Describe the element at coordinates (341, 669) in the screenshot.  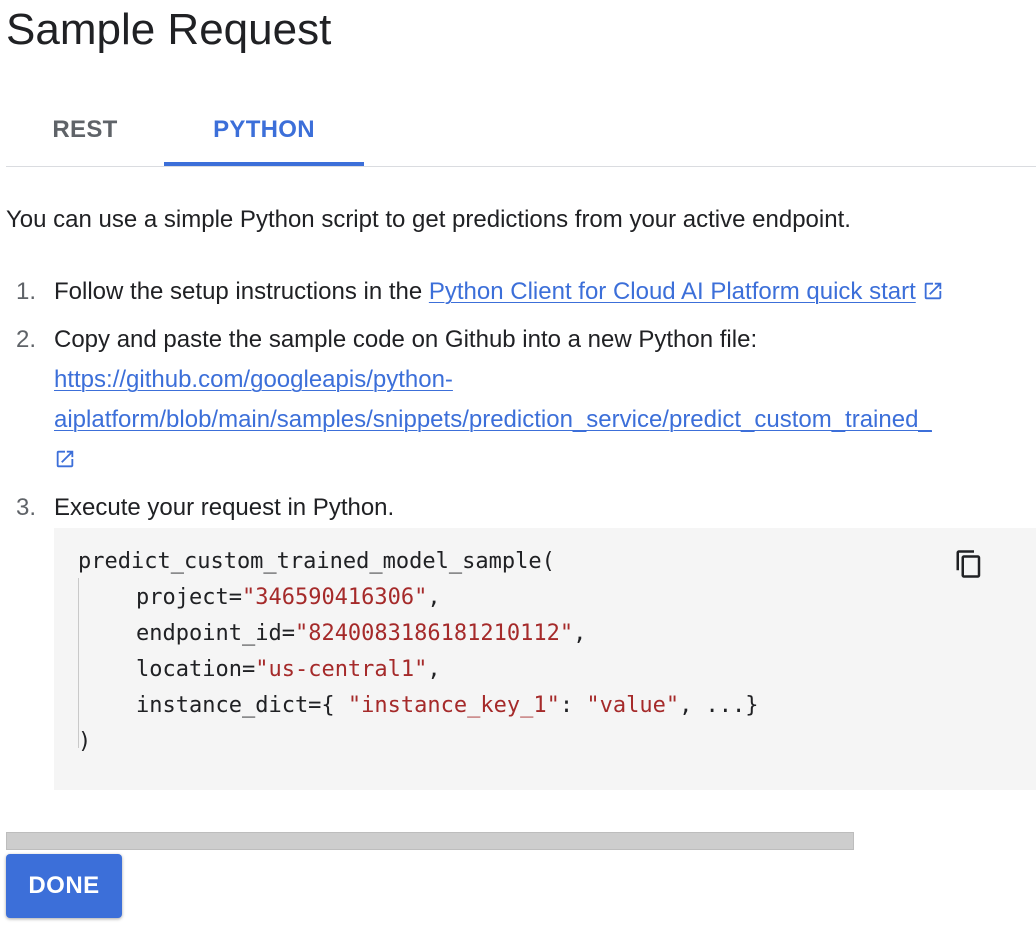
I see `code-string: "us-central1"` at that location.